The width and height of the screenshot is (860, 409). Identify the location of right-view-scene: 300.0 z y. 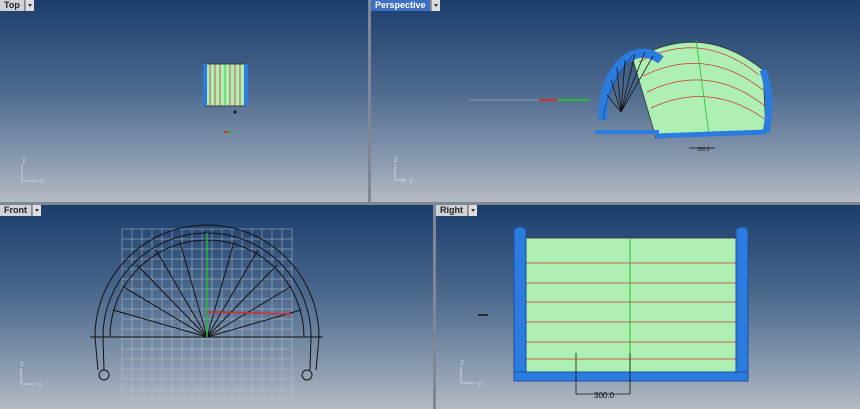
(604, 313).